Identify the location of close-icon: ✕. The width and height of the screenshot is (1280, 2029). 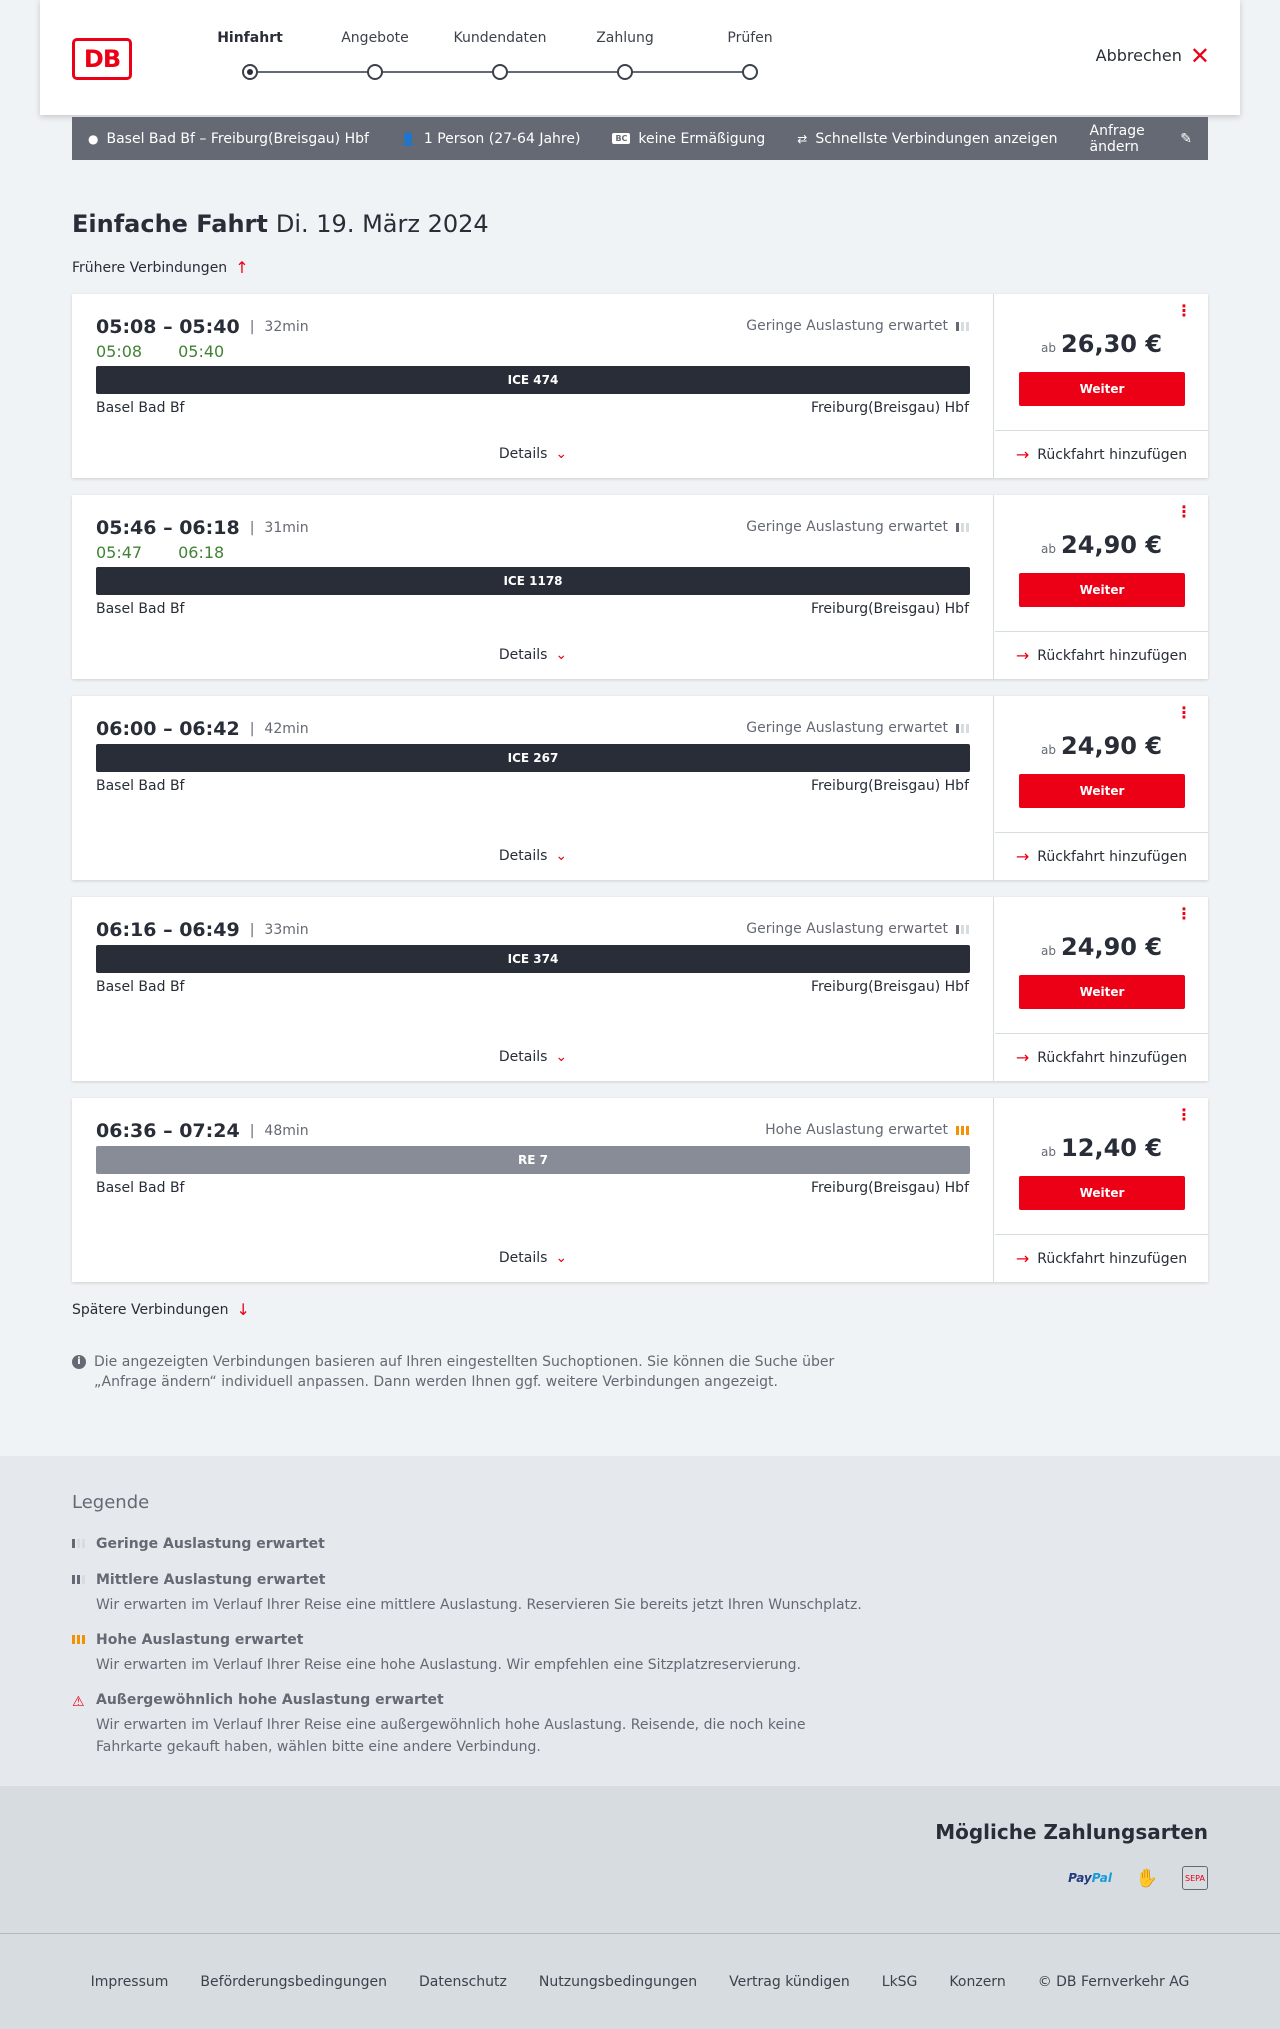
(1199, 55).